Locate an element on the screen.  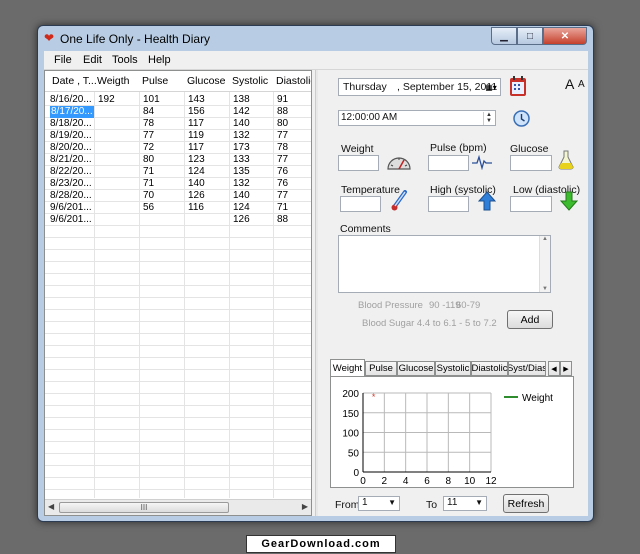
weight-input is located at coordinates (358, 163).